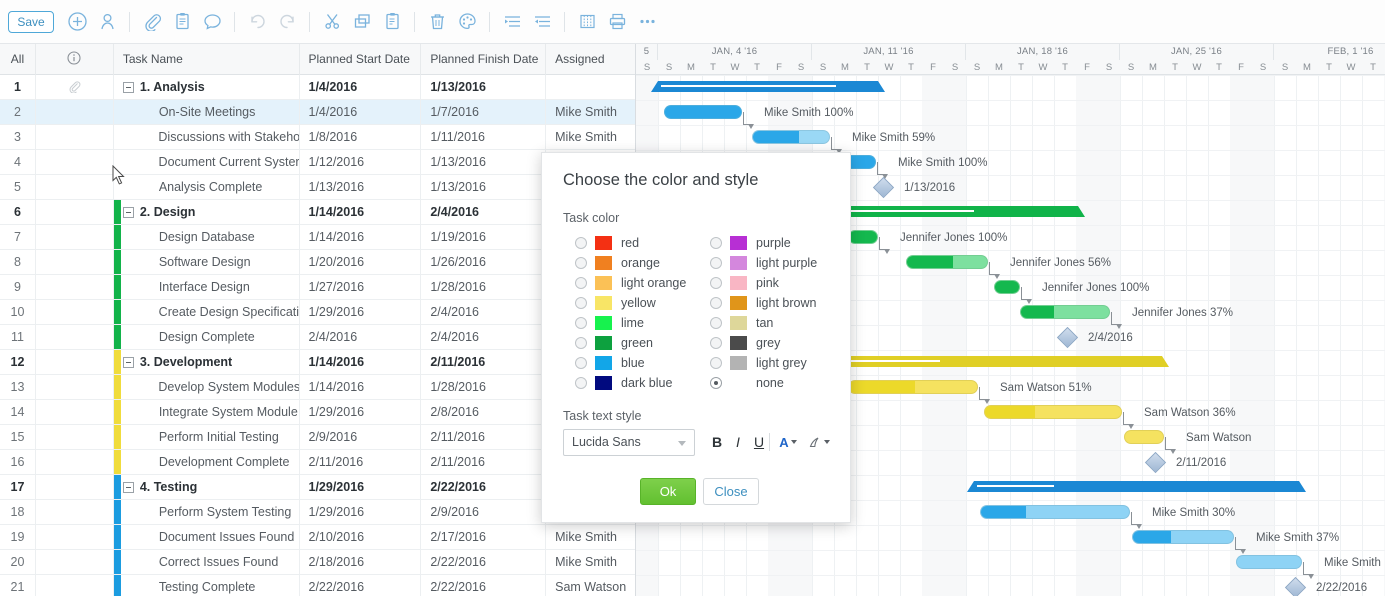 This screenshot has height=596, width=1385. I want to click on planned-start-cell: 1/13/2016, so click(361, 187).